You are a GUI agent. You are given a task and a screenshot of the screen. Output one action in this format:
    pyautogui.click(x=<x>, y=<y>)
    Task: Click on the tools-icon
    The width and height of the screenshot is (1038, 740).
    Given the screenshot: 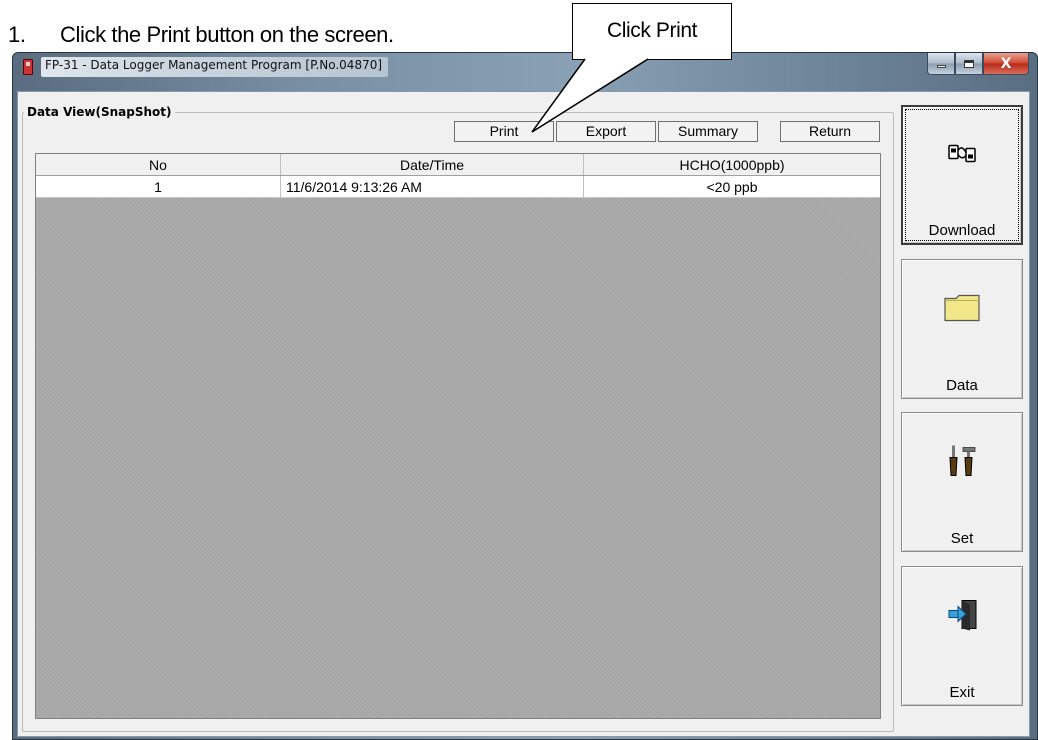 What is the action you would take?
    pyautogui.click(x=962, y=462)
    